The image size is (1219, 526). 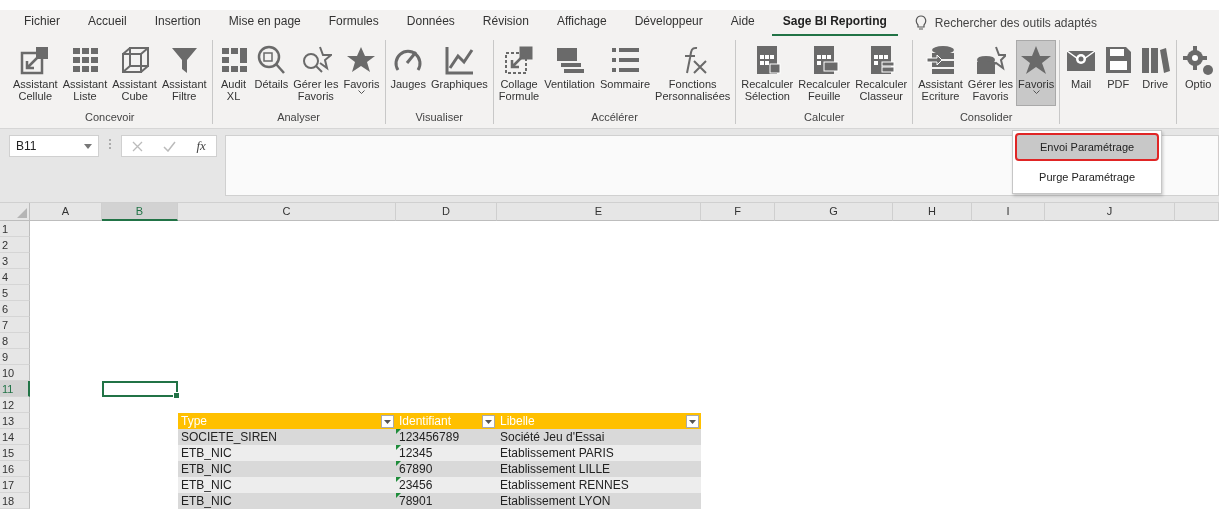 What do you see at coordinates (1081, 73) in the screenshot?
I see `ribbon-button: Mail` at bounding box center [1081, 73].